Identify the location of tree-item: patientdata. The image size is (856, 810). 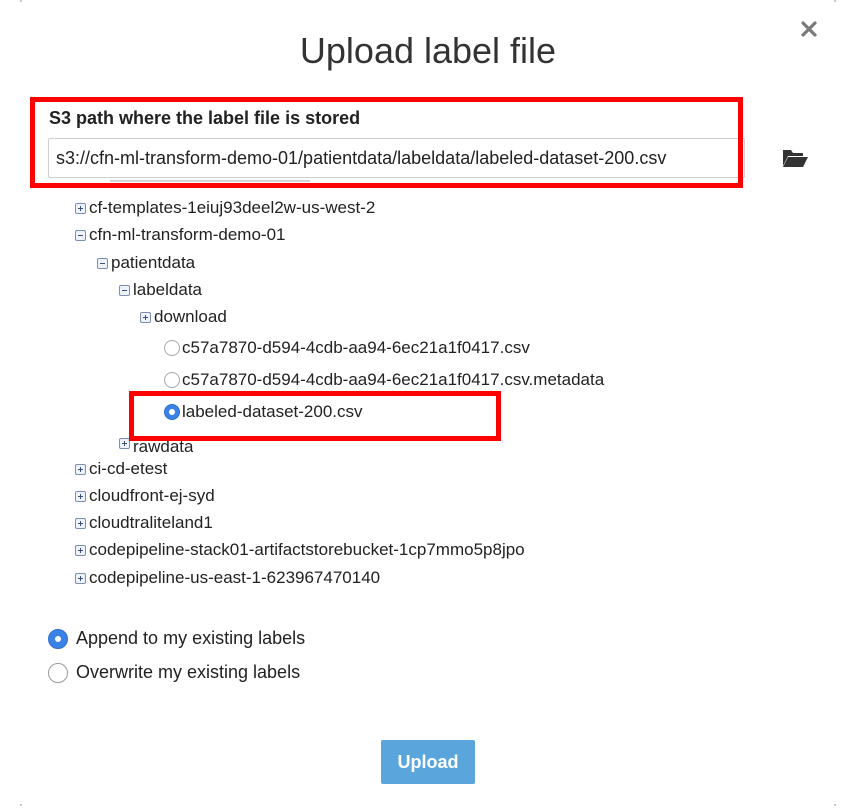
(146, 263).